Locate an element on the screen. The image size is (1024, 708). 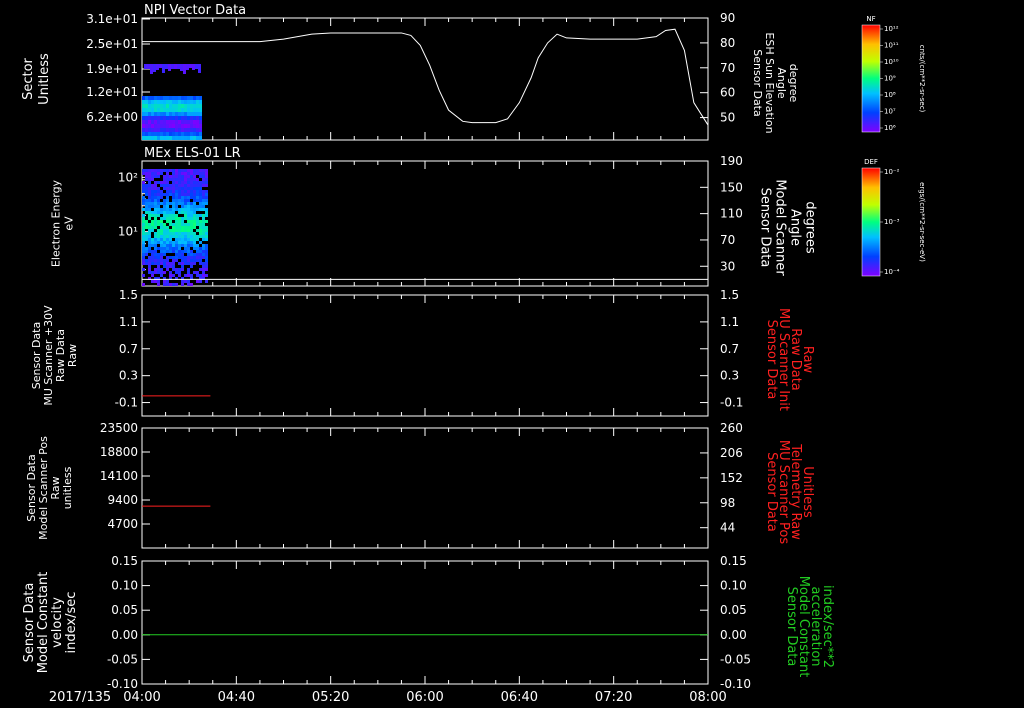
right-axis-label-line: Raw is located at coordinates (807, 360).